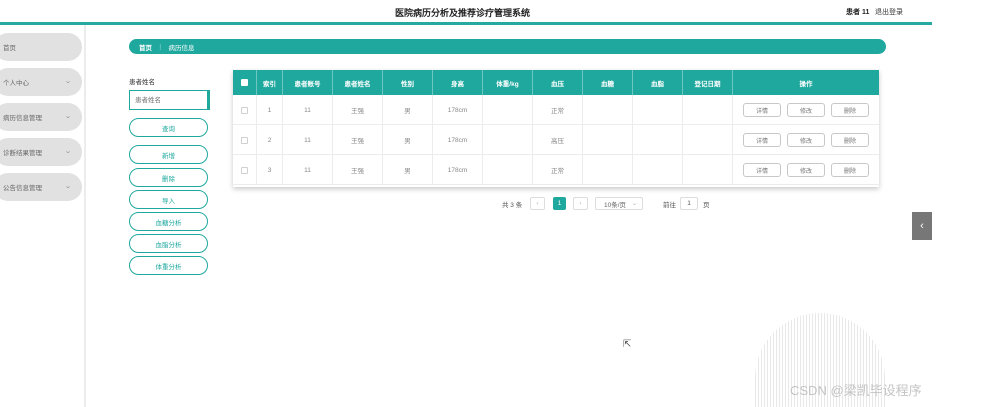 The height and width of the screenshot is (407, 985). I want to click on cell-index: 3, so click(270, 170).